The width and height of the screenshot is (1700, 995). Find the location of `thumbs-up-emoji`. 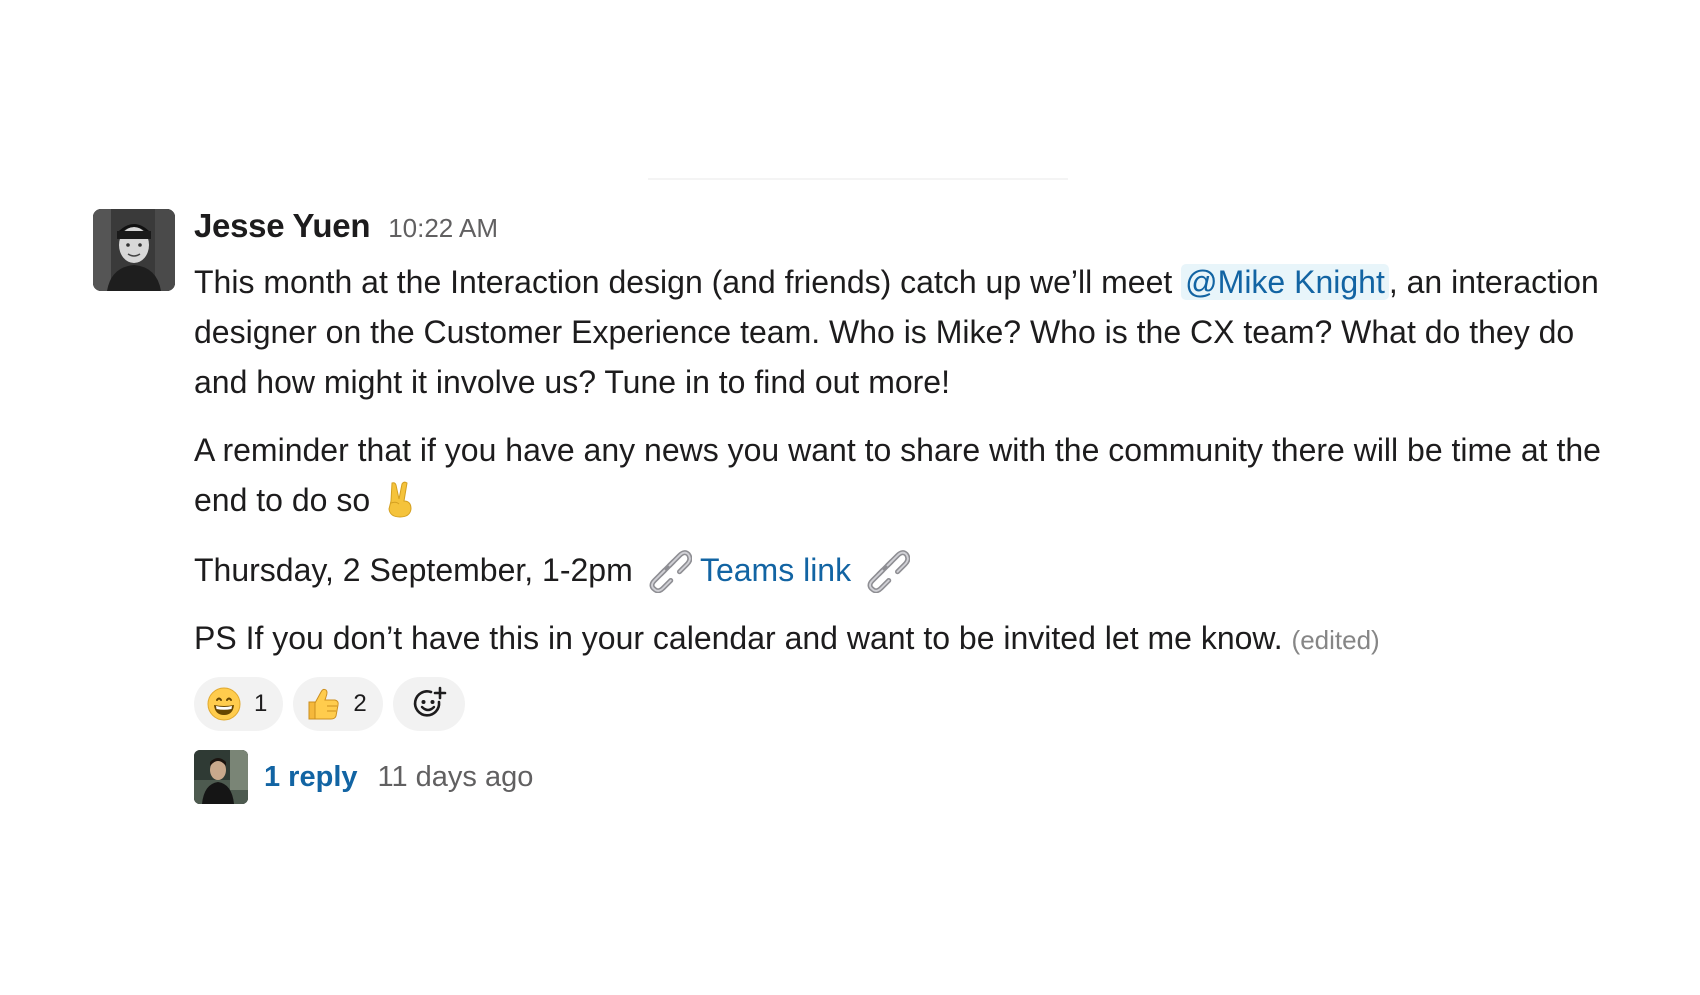

thumbs-up-emoji is located at coordinates (324, 704).